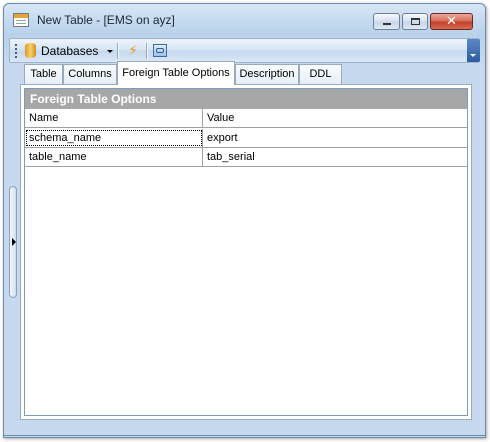 Image resolution: width=490 pixels, height=442 pixels. I want to click on minimize-button, so click(386, 21).